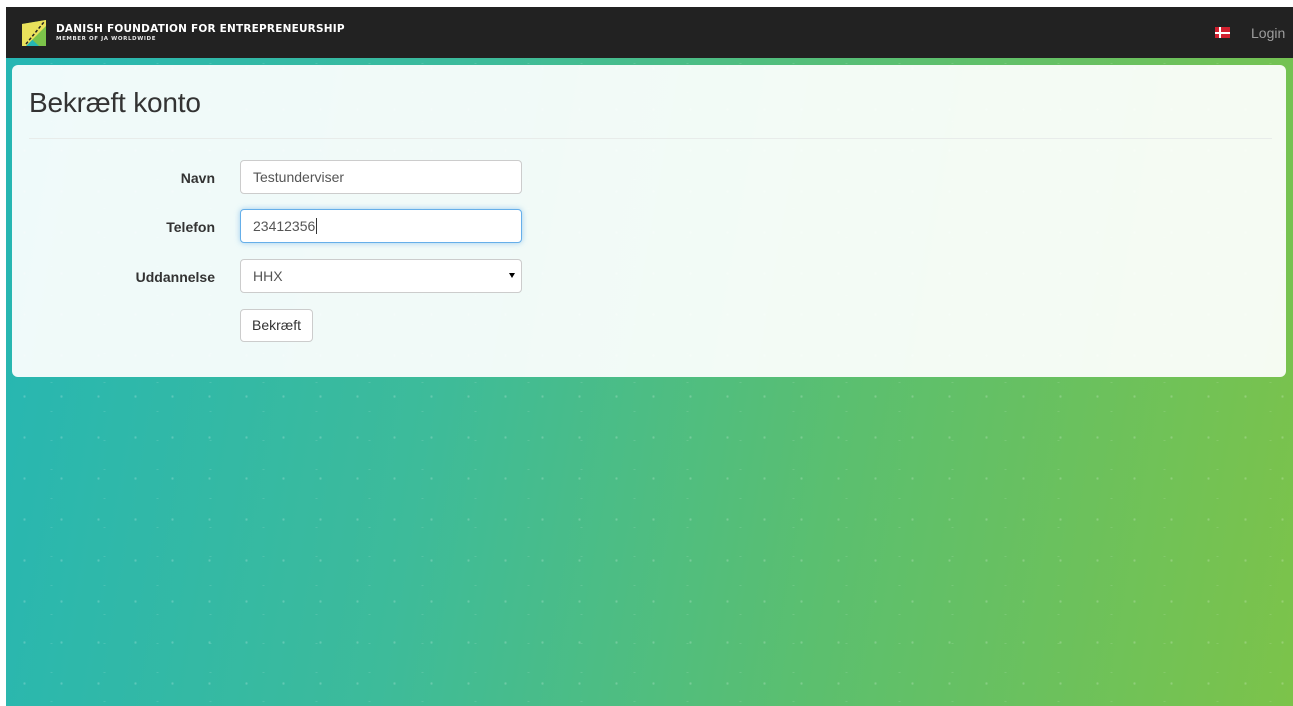 This screenshot has width=1293, height=706. Describe the element at coordinates (317, 226) in the screenshot. I see `text-cursor` at that location.